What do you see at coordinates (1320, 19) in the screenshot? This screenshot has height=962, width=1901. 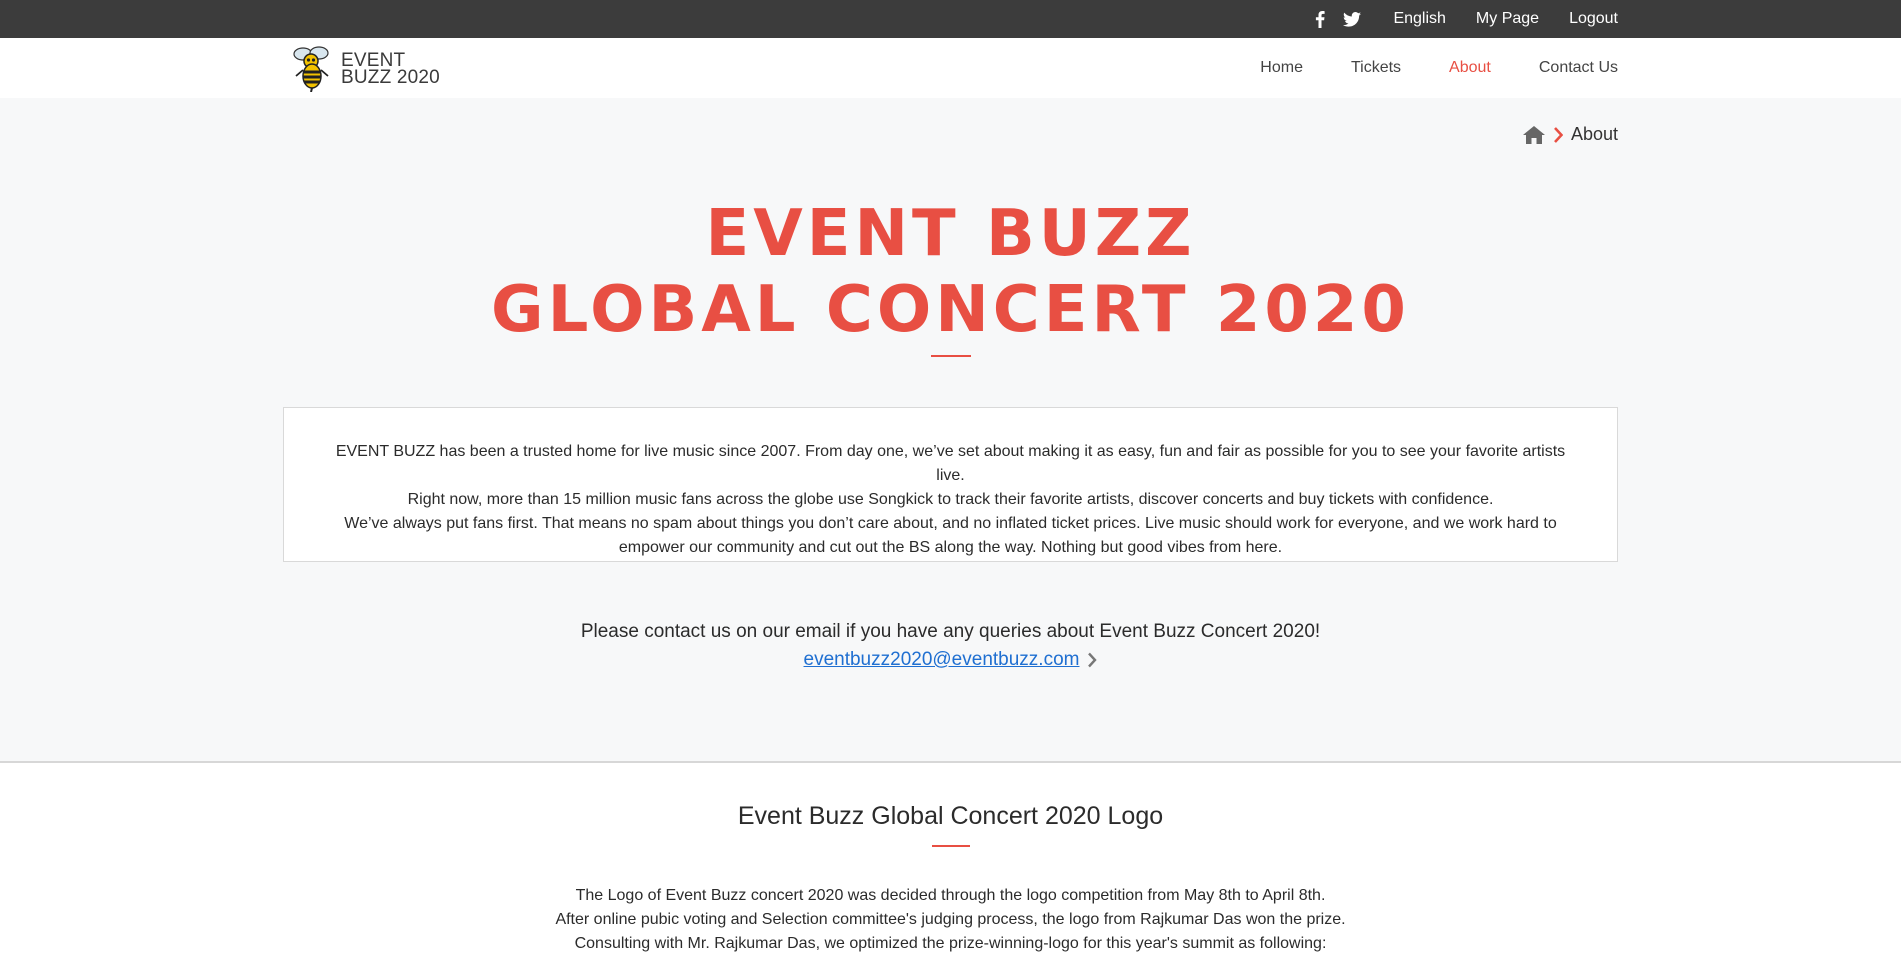 I see `facebook-icon` at bounding box center [1320, 19].